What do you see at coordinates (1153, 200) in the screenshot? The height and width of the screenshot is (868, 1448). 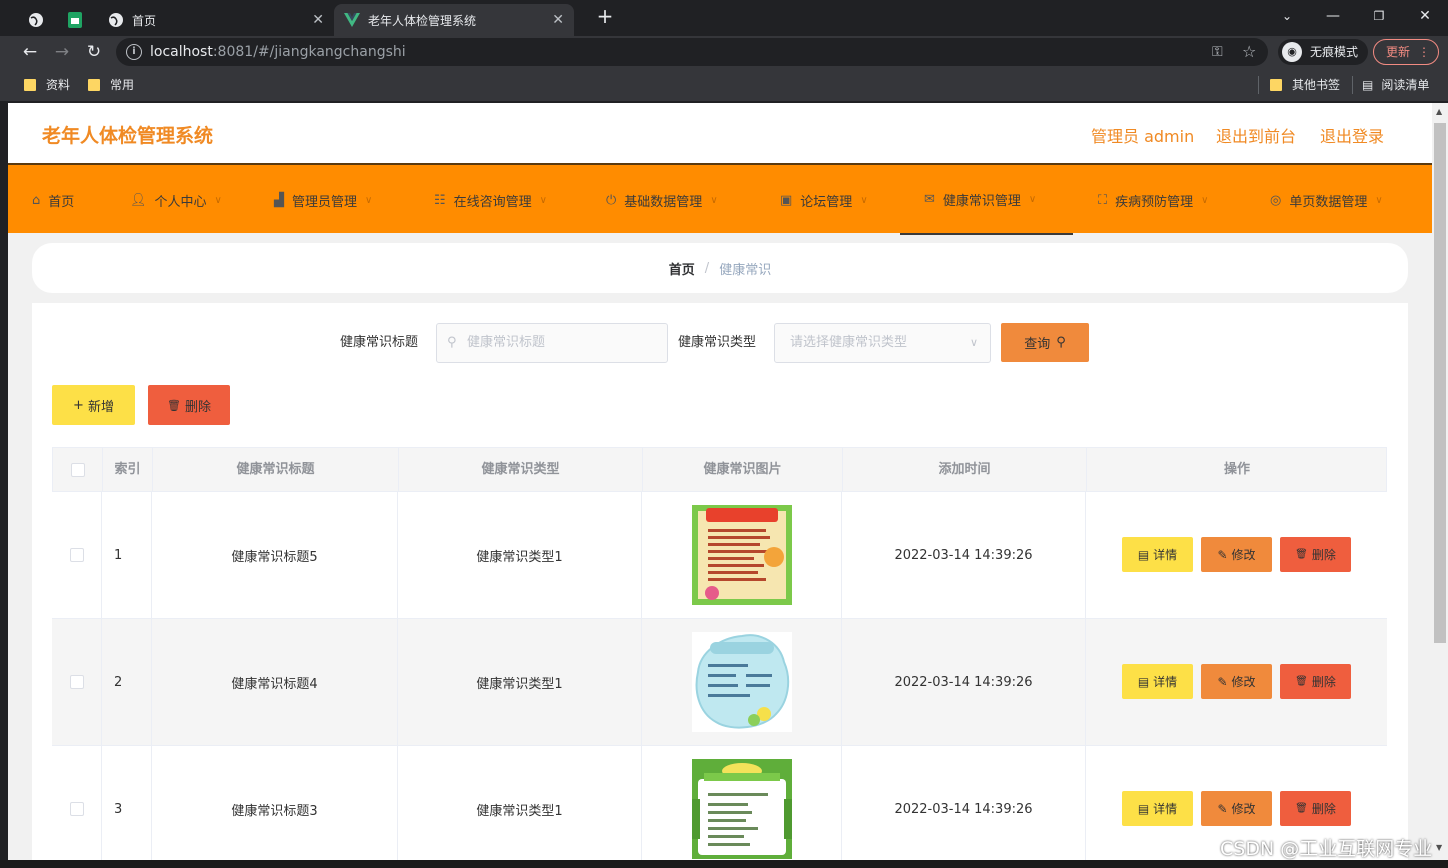 I see `menu-item-prevention: ⛶ 疾病预防管理 ∨` at bounding box center [1153, 200].